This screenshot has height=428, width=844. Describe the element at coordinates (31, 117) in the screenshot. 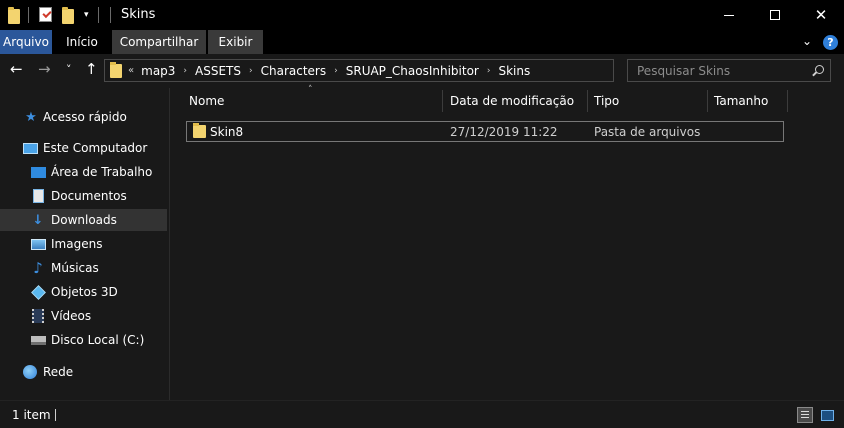

I see `star-icon: ★` at that location.